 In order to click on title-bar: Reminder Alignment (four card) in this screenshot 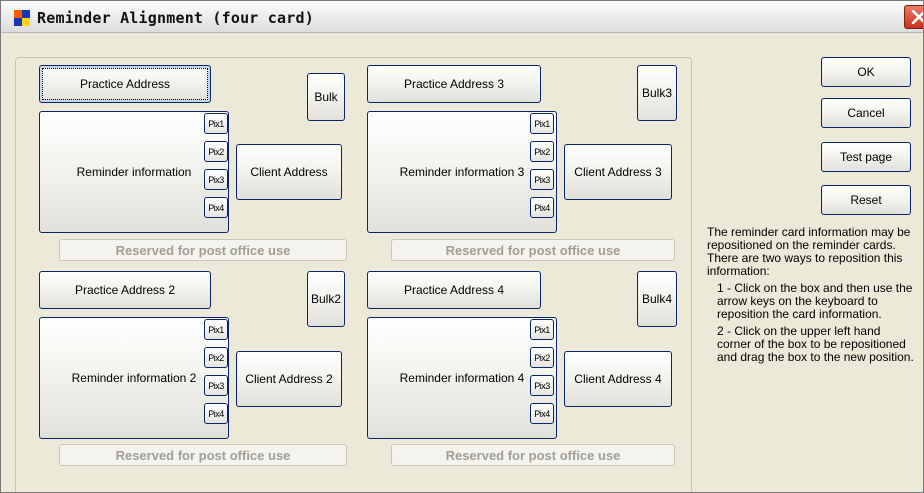, I will do `click(462, 17)`.